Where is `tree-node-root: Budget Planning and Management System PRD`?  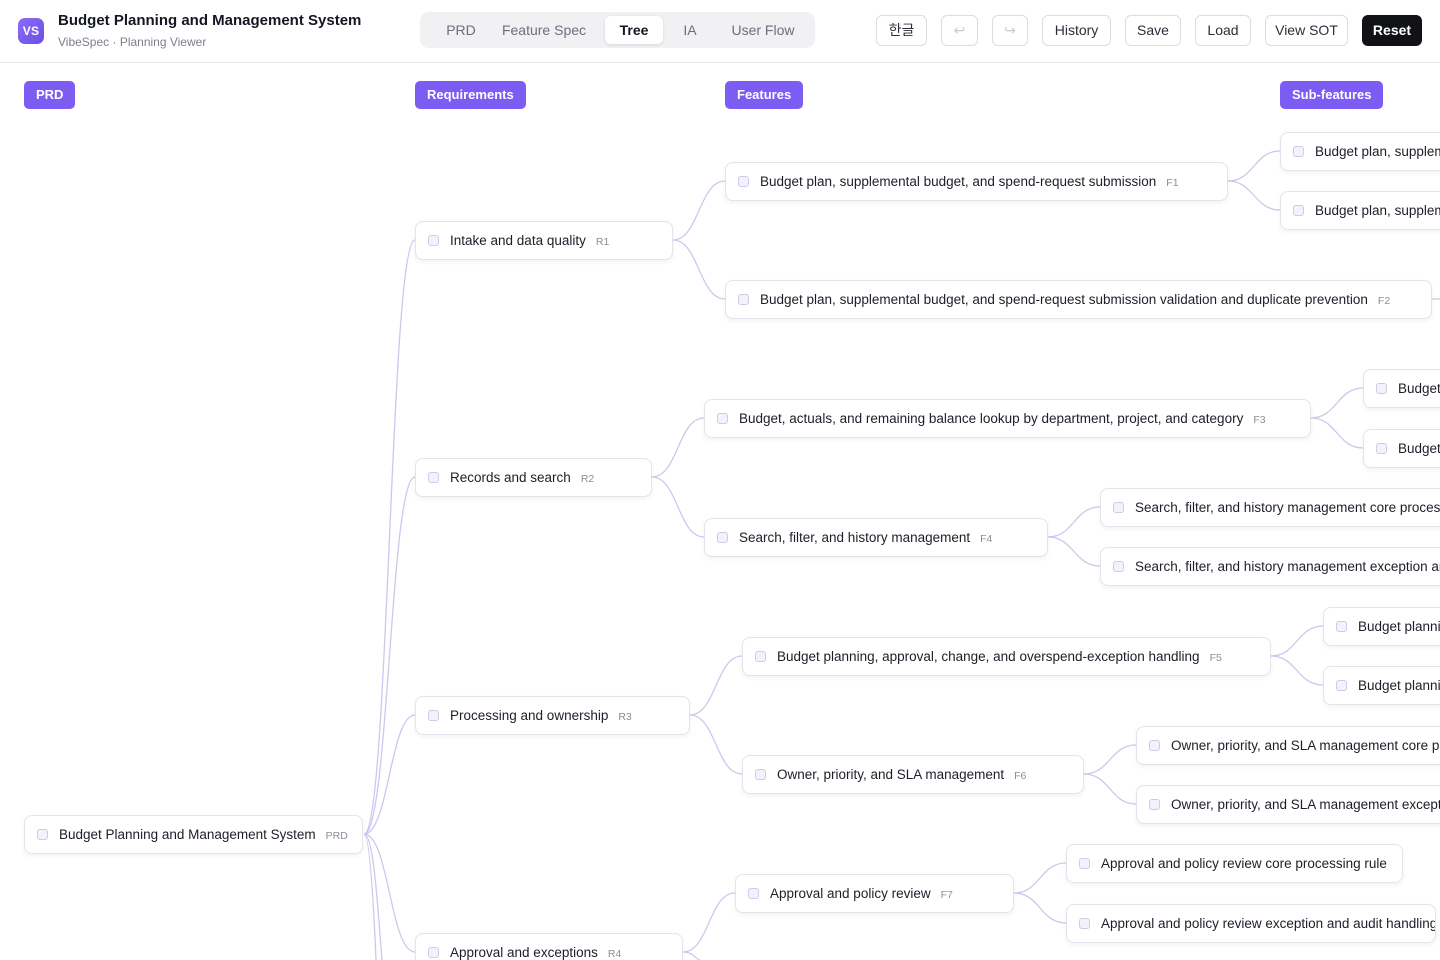
tree-node-root: Budget Planning and Management System PRD is located at coordinates (193, 834).